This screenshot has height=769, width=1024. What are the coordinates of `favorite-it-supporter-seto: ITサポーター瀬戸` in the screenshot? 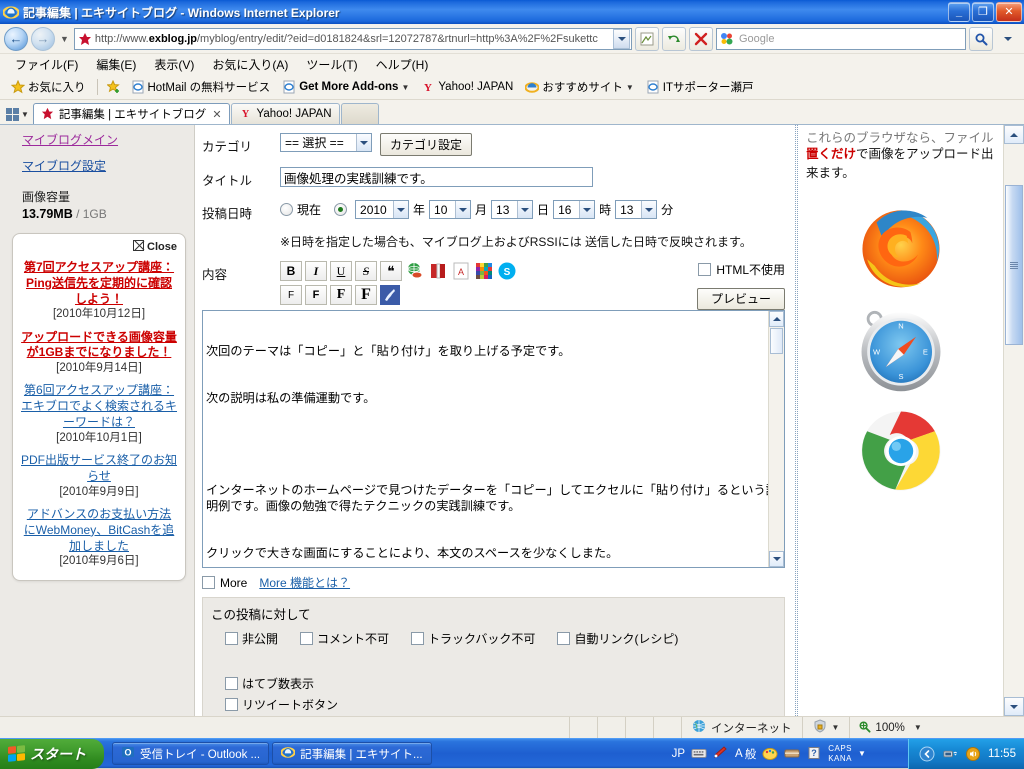 It's located at (700, 87).